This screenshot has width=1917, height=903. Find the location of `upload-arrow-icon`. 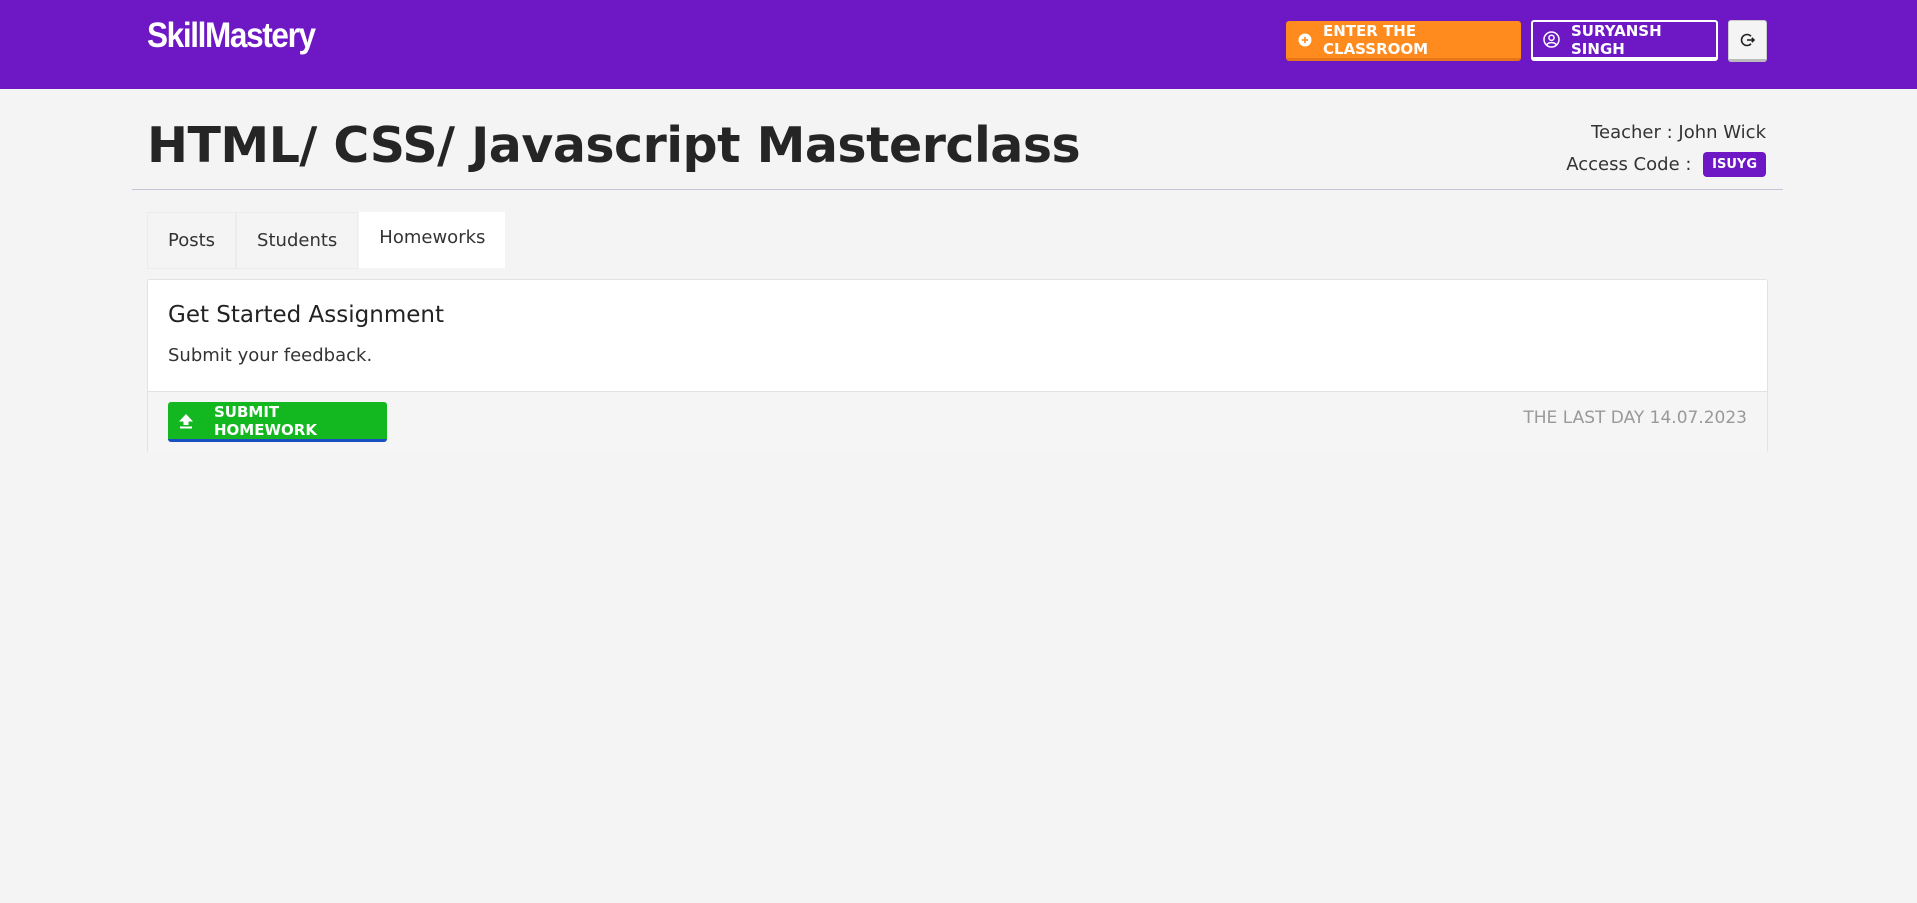

upload-arrow-icon is located at coordinates (186, 421).